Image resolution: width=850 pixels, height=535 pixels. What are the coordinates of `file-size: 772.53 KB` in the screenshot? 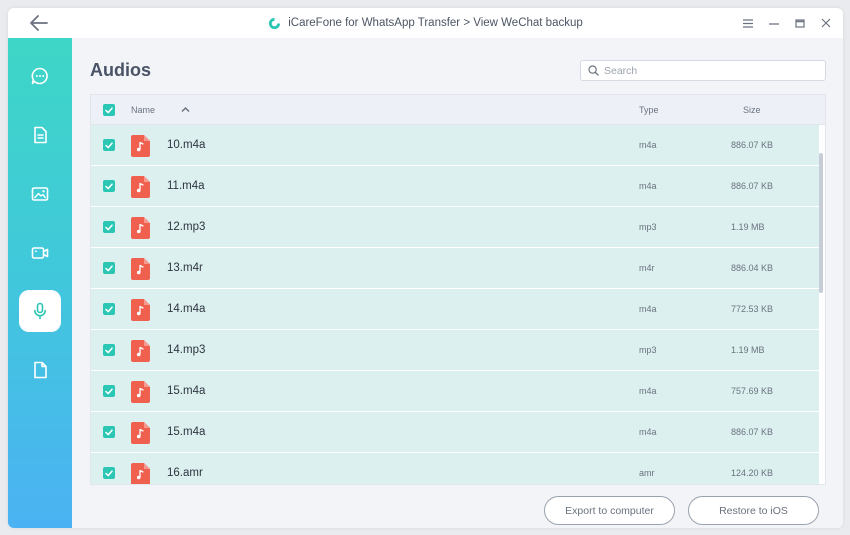 It's located at (752, 309).